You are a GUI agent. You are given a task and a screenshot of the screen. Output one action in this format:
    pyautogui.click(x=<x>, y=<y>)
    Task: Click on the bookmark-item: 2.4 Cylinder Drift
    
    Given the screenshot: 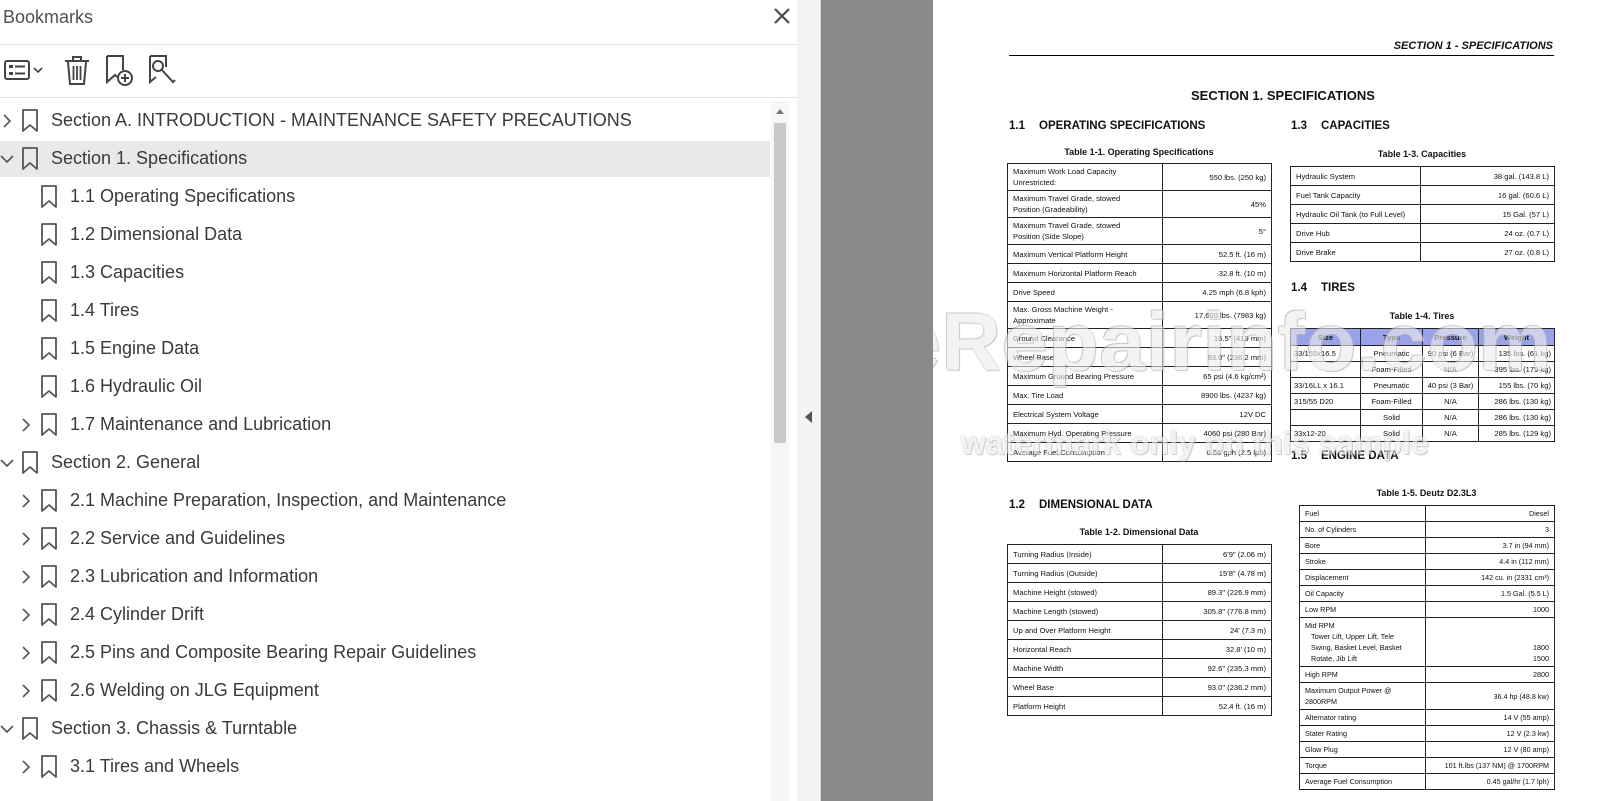 What is the action you would take?
    pyautogui.click(x=385, y=615)
    